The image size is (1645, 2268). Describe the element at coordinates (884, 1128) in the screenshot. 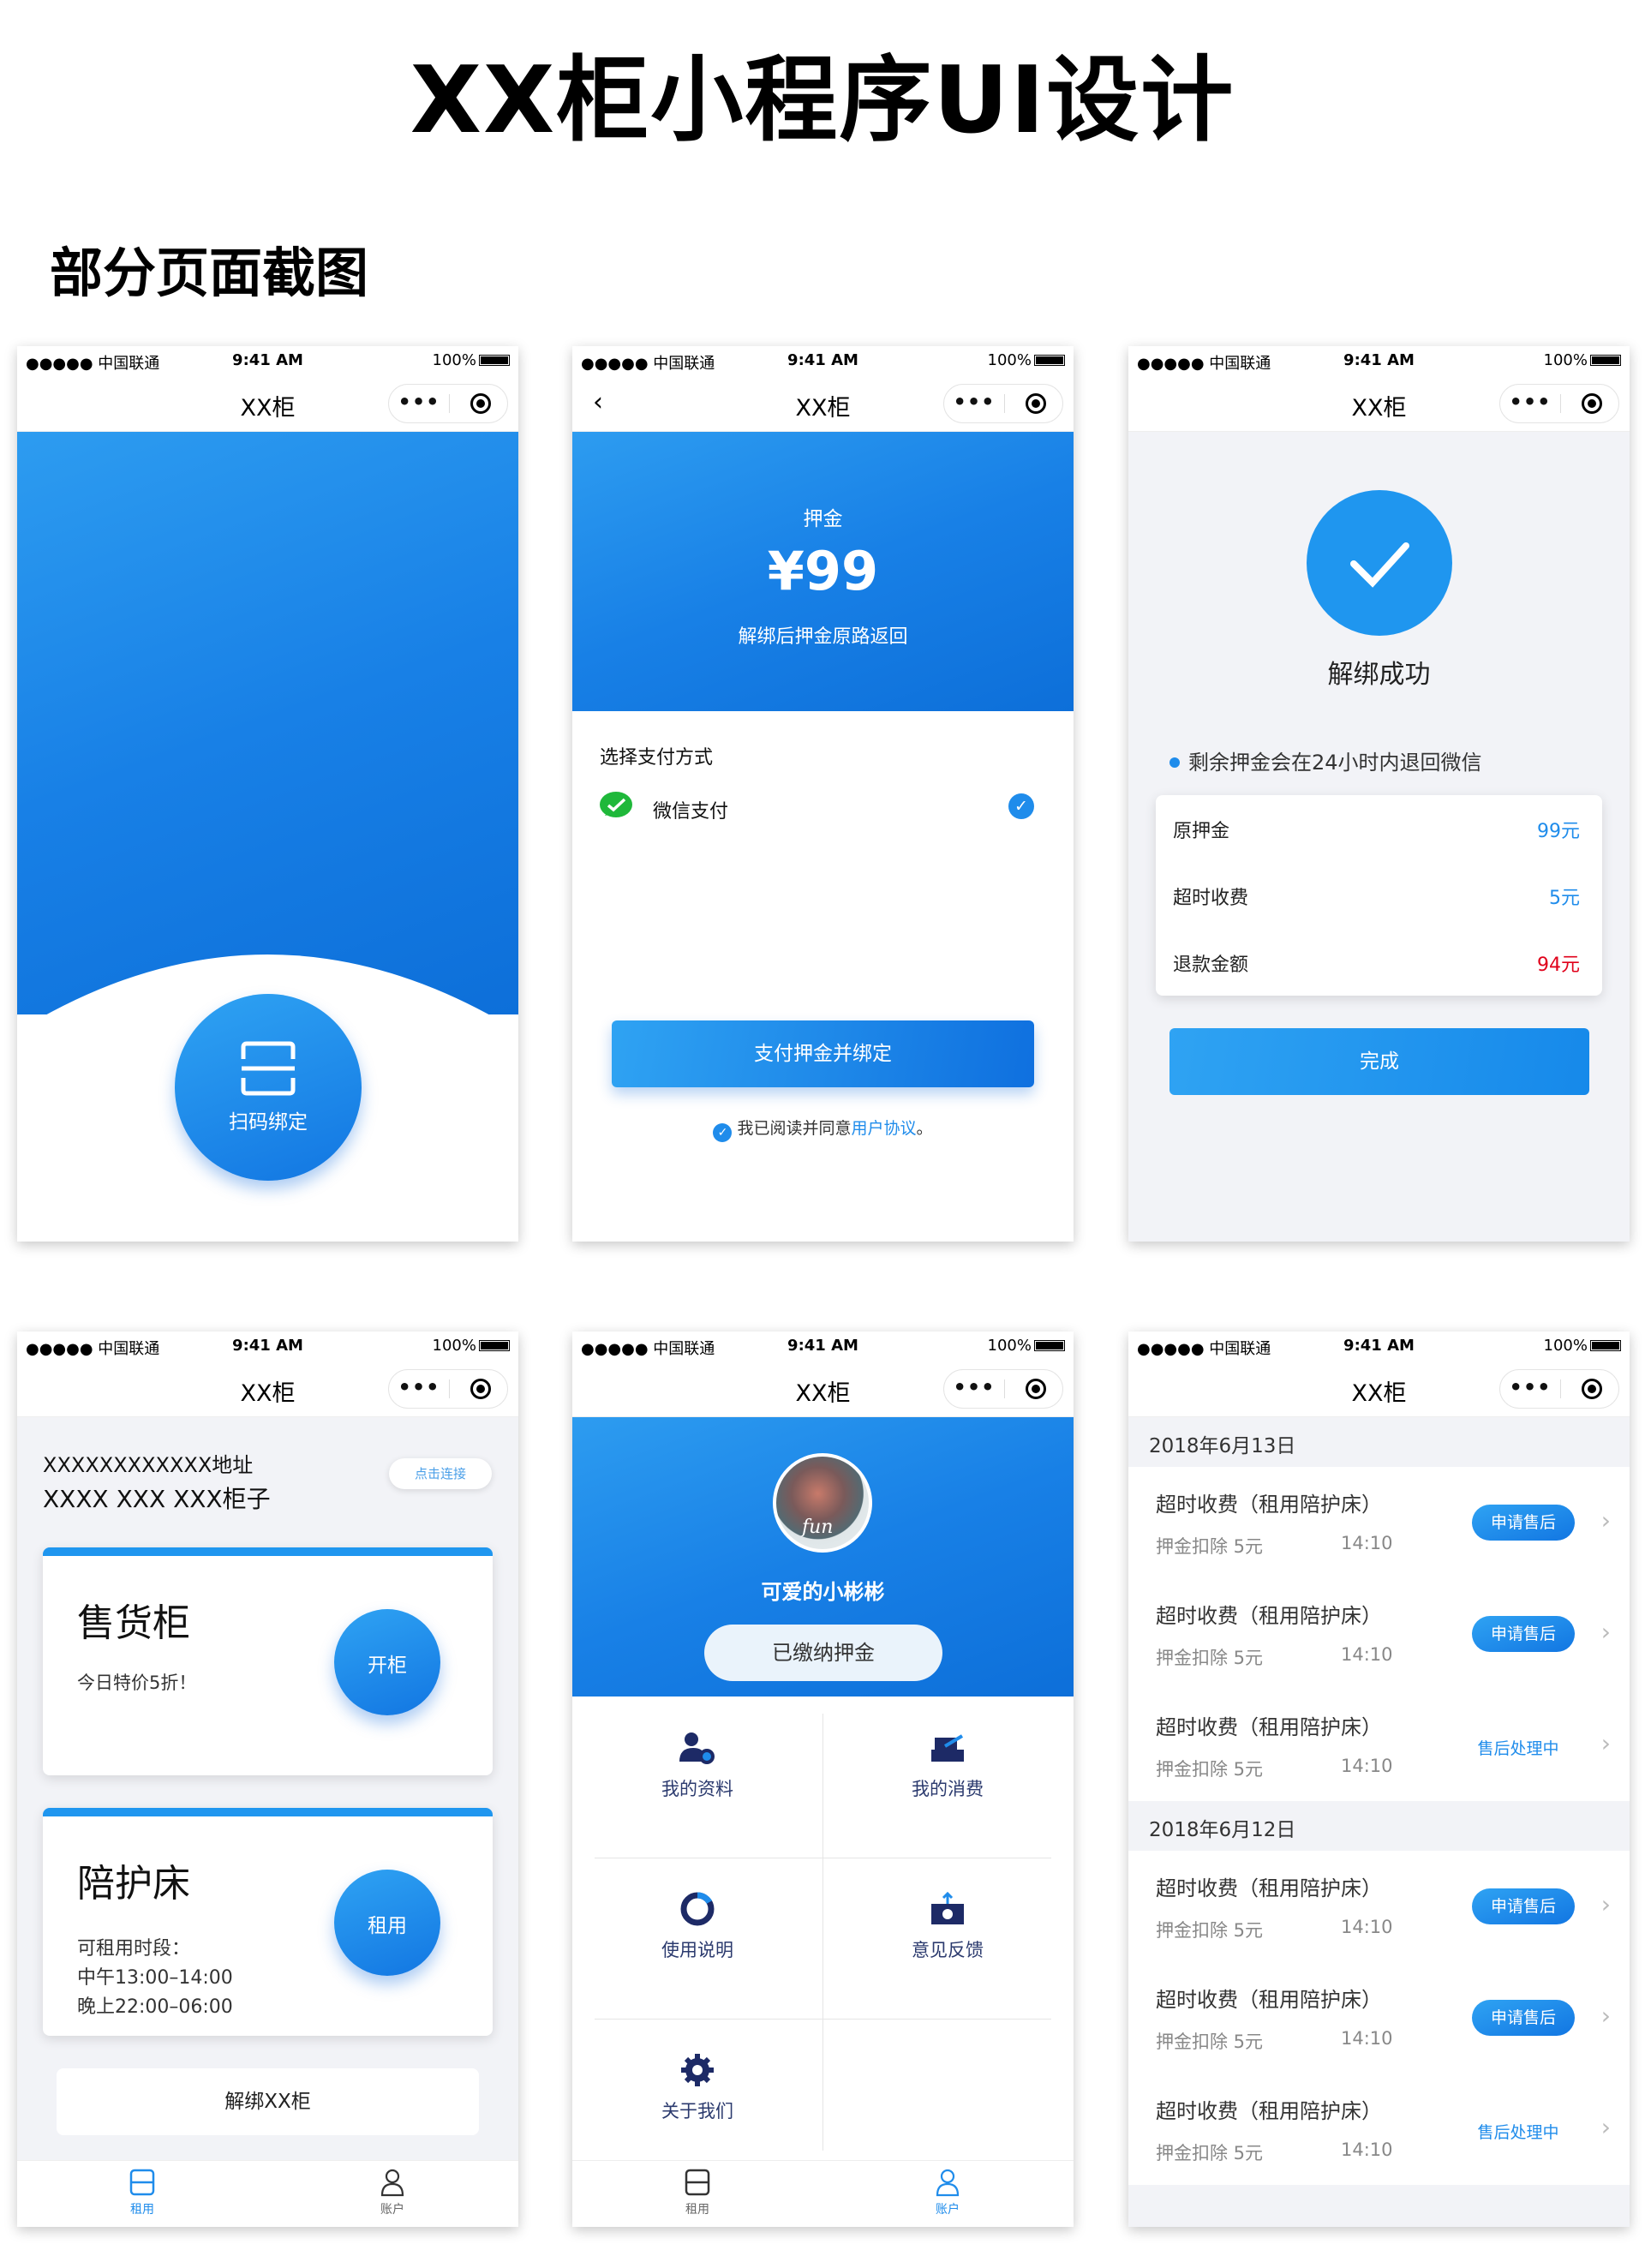

I see `user-agreement-link: 用户协议` at that location.